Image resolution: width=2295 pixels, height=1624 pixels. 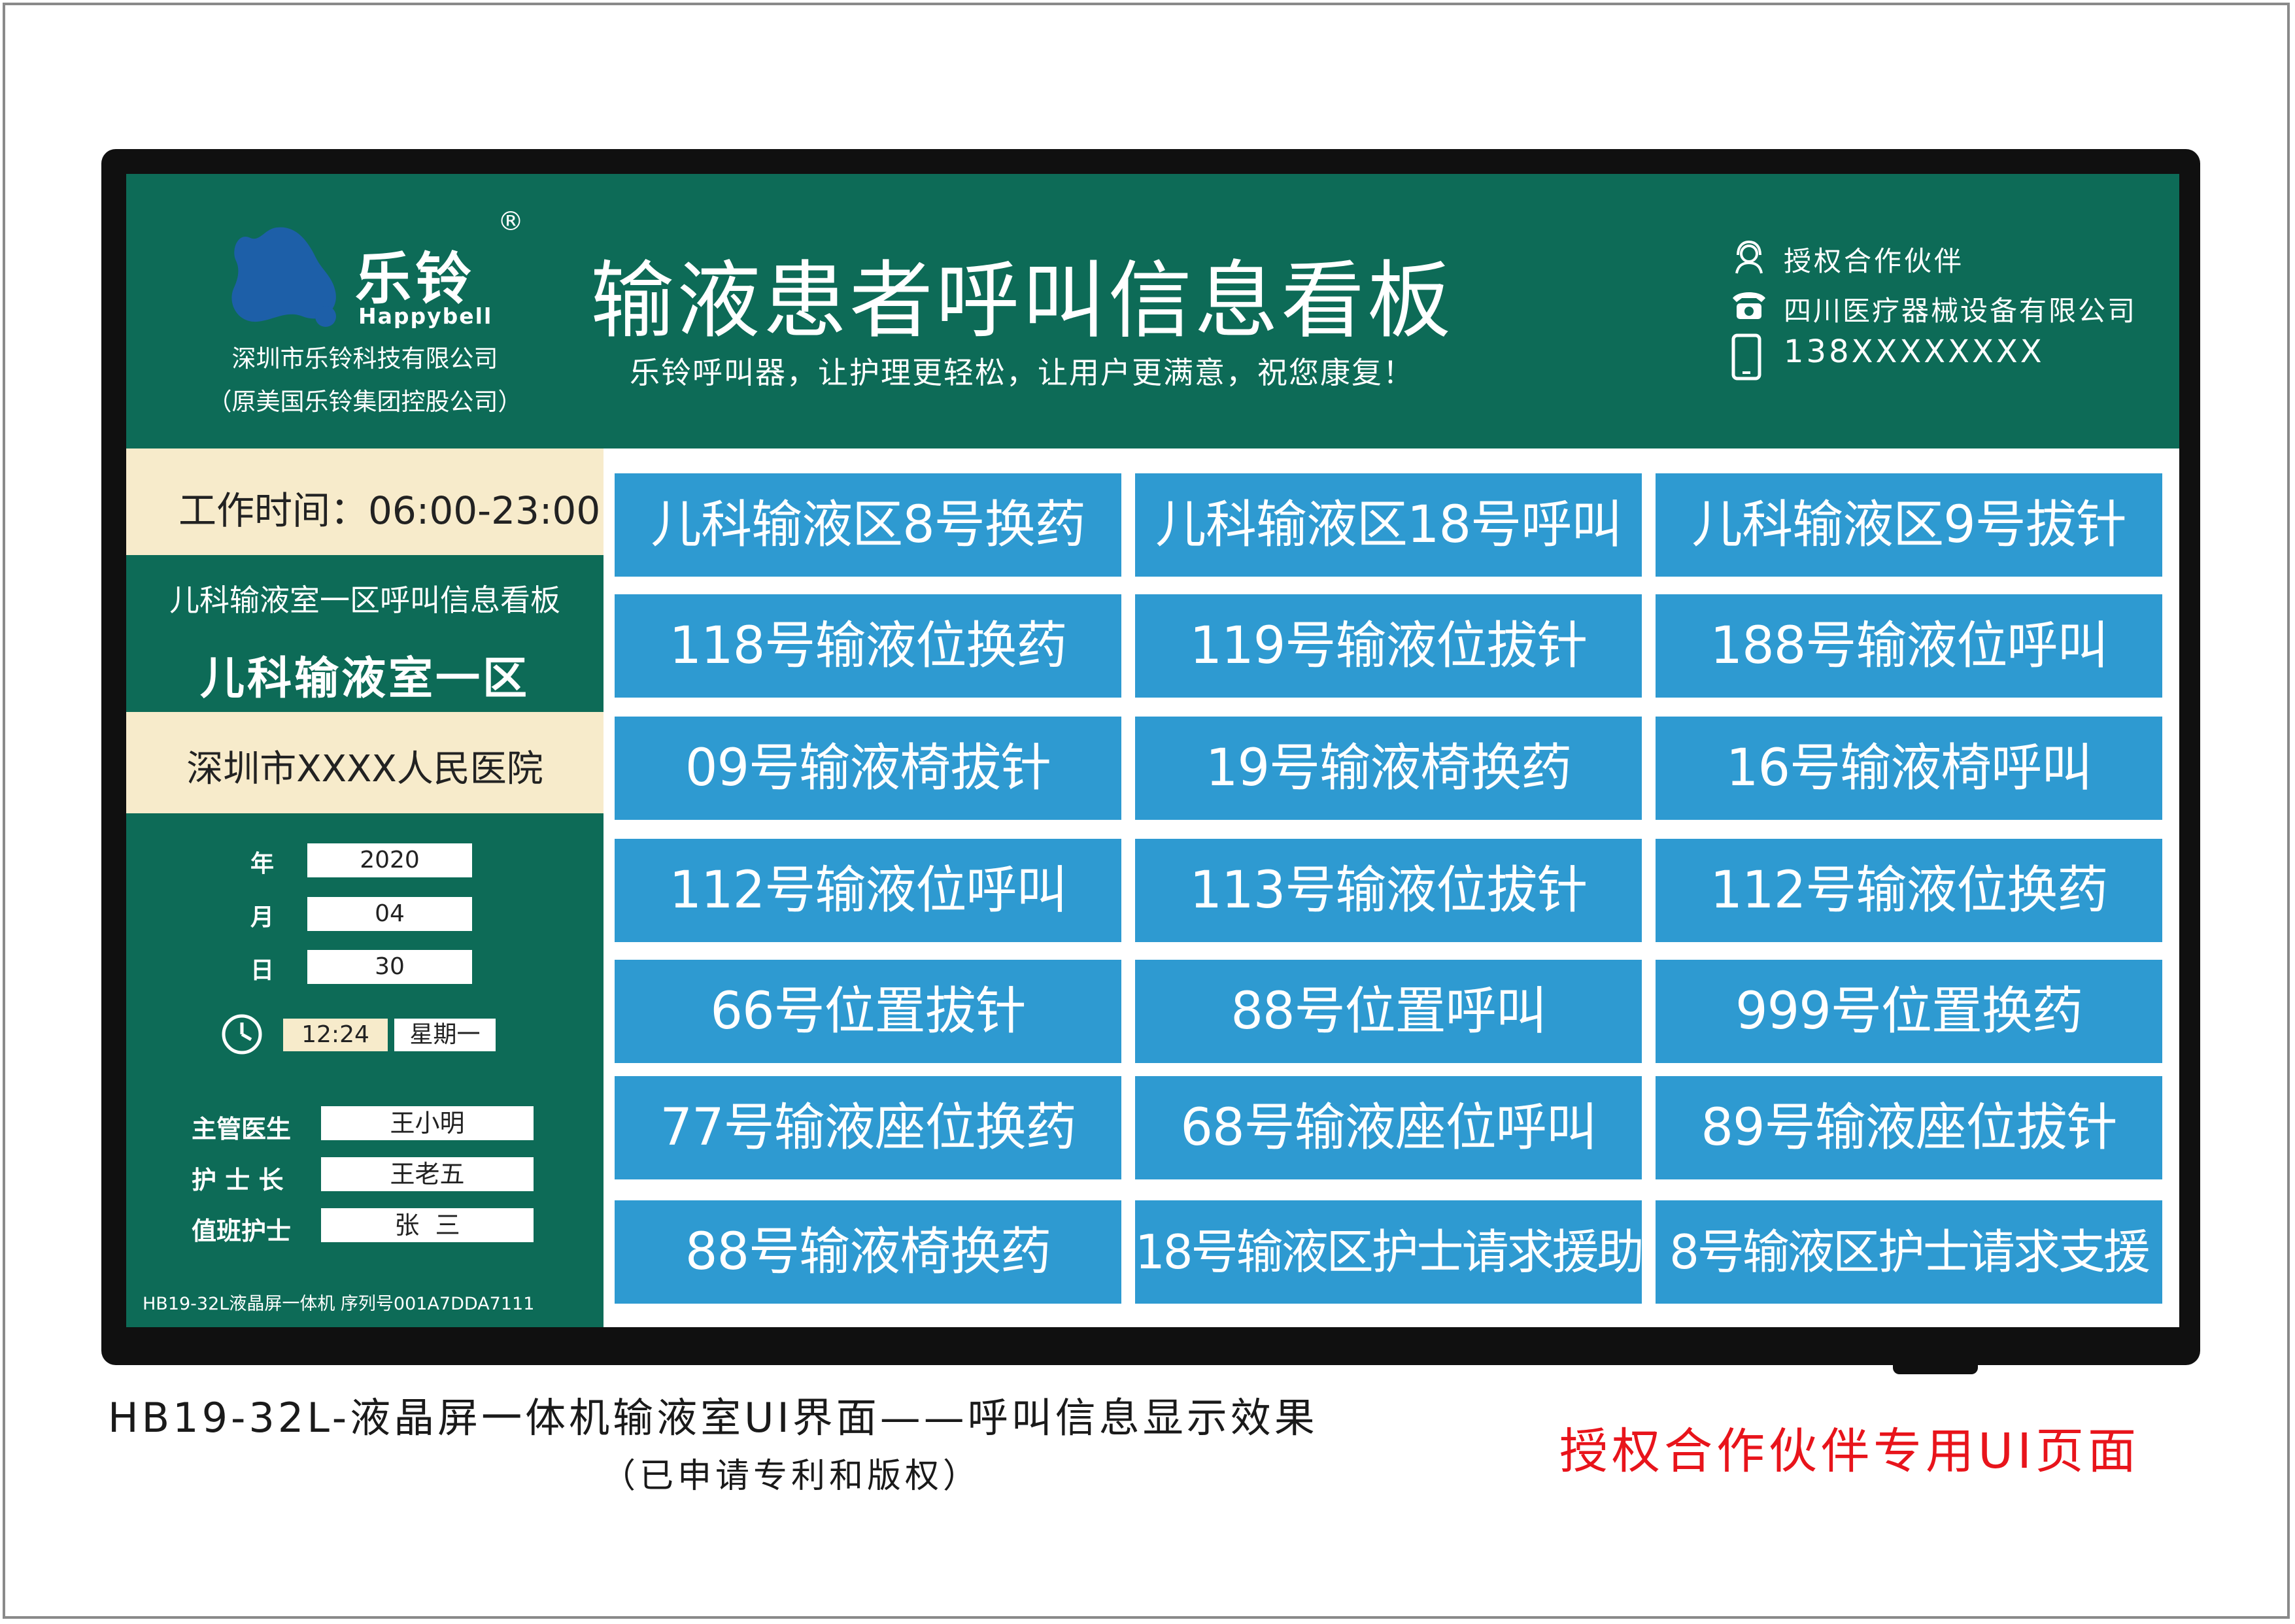 What do you see at coordinates (1935, 1360) in the screenshot?
I see `monitor-foot-right` at bounding box center [1935, 1360].